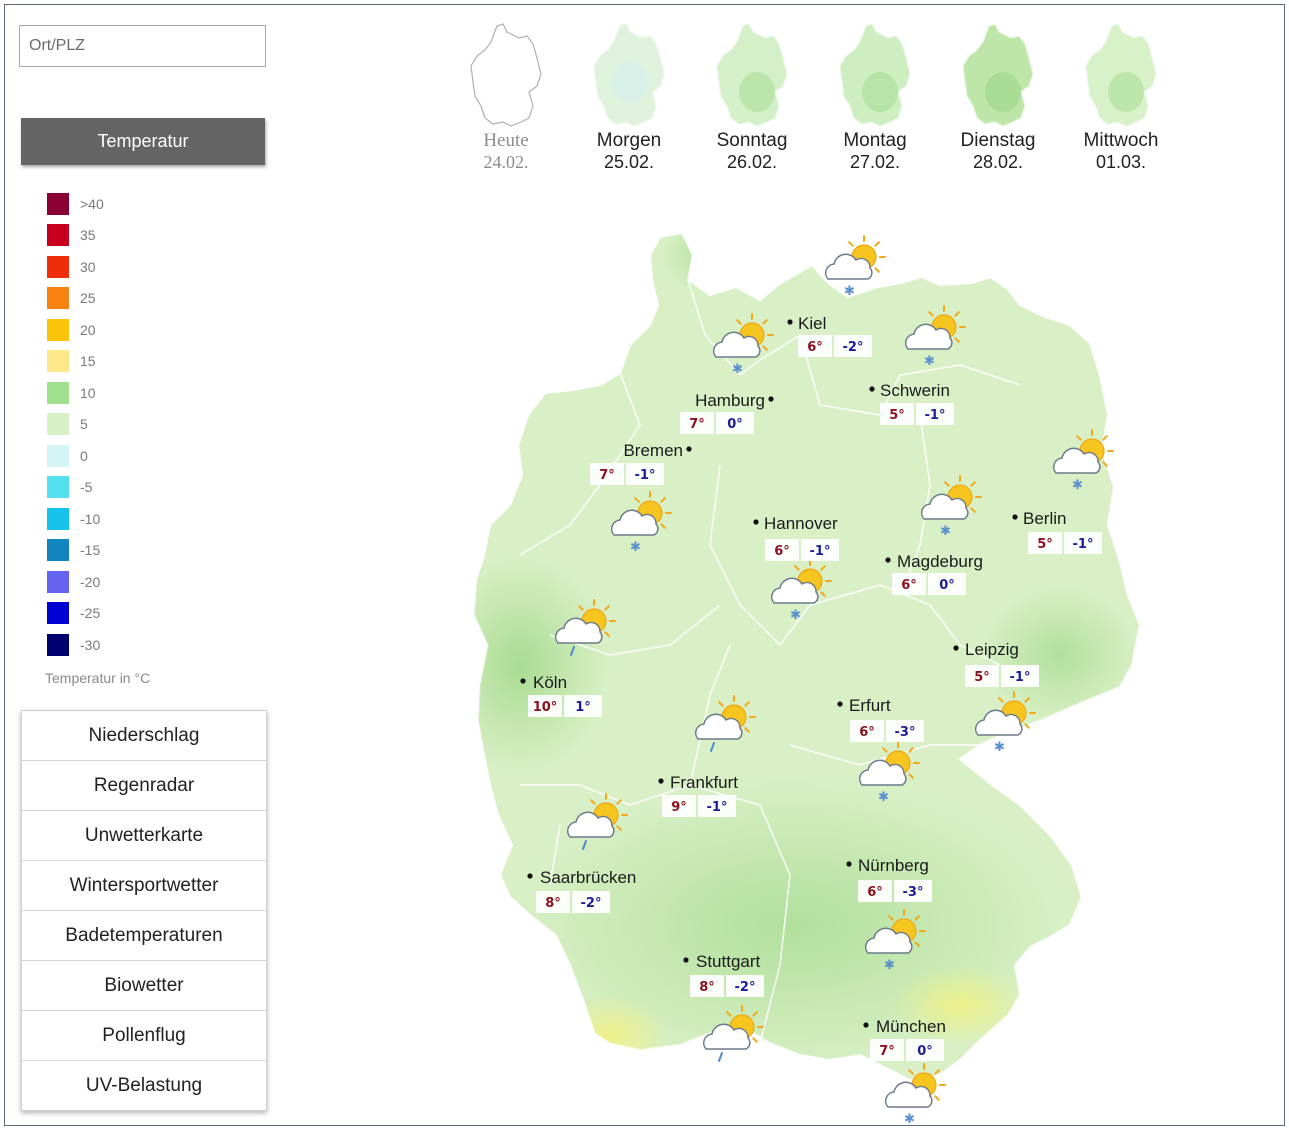 This screenshot has width=1289, height=1130. I want to click on day-name: Montag, so click(875, 140).